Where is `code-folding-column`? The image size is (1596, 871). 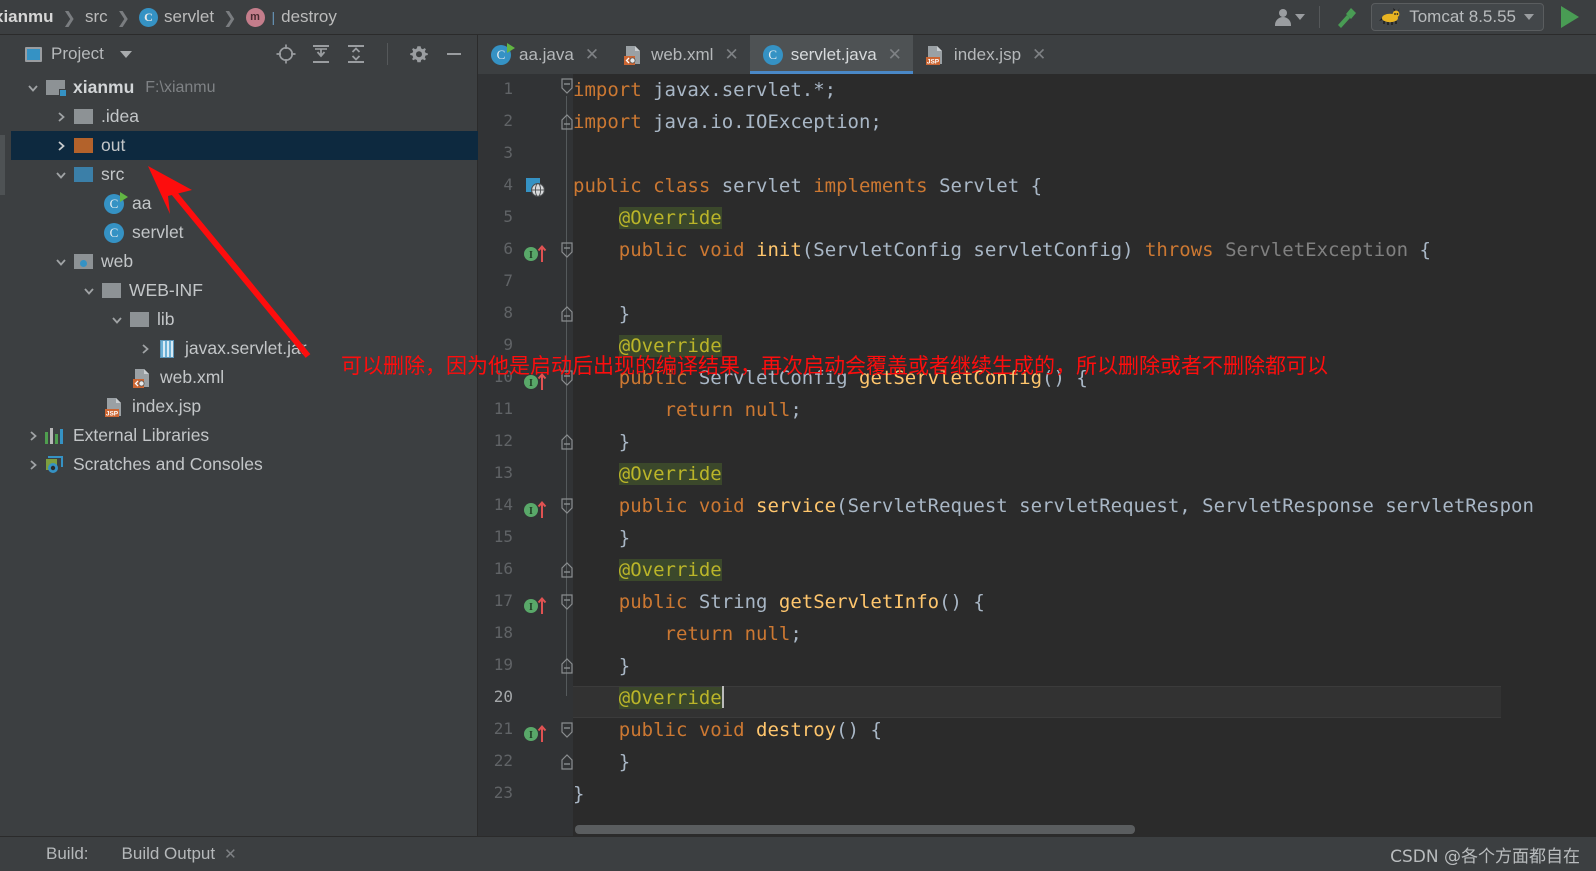 code-folding-column is located at coordinates (567, 455).